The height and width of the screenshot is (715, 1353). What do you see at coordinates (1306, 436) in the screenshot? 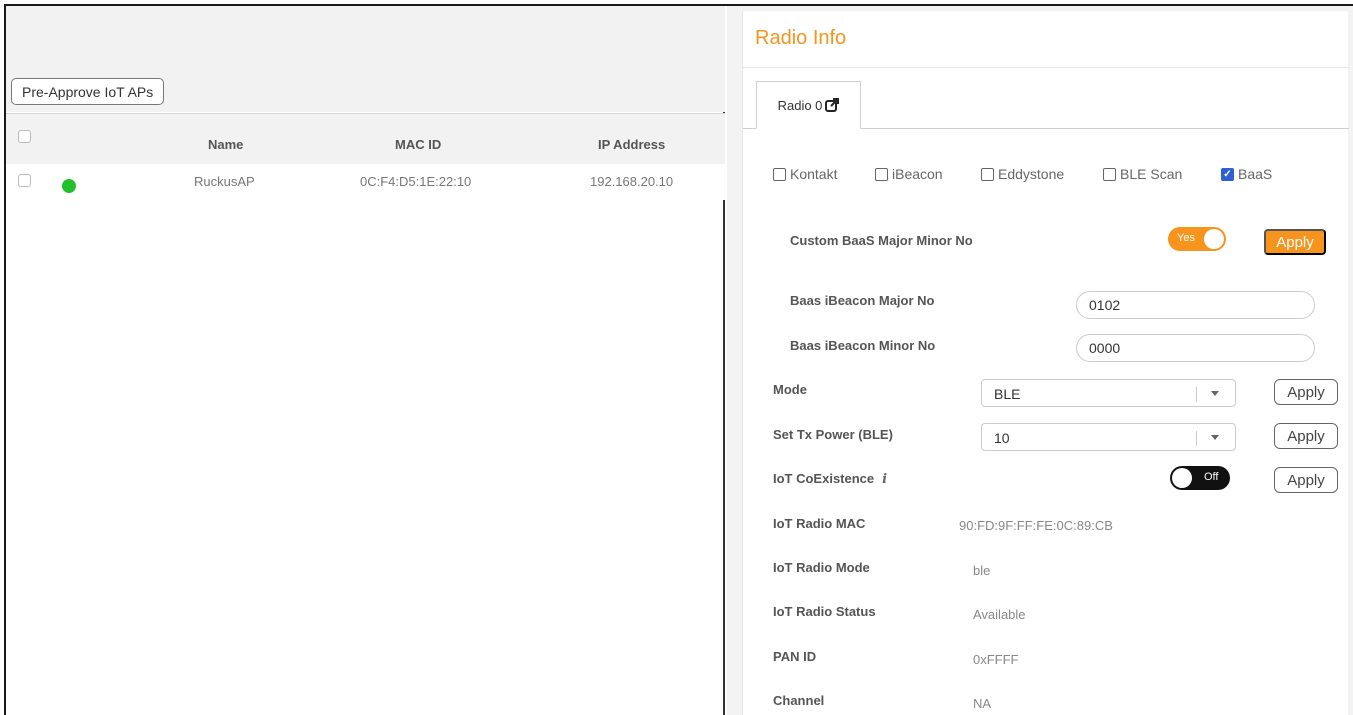
I see `apply-tx-power-button: Apply` at bounding box center [1306, 436].